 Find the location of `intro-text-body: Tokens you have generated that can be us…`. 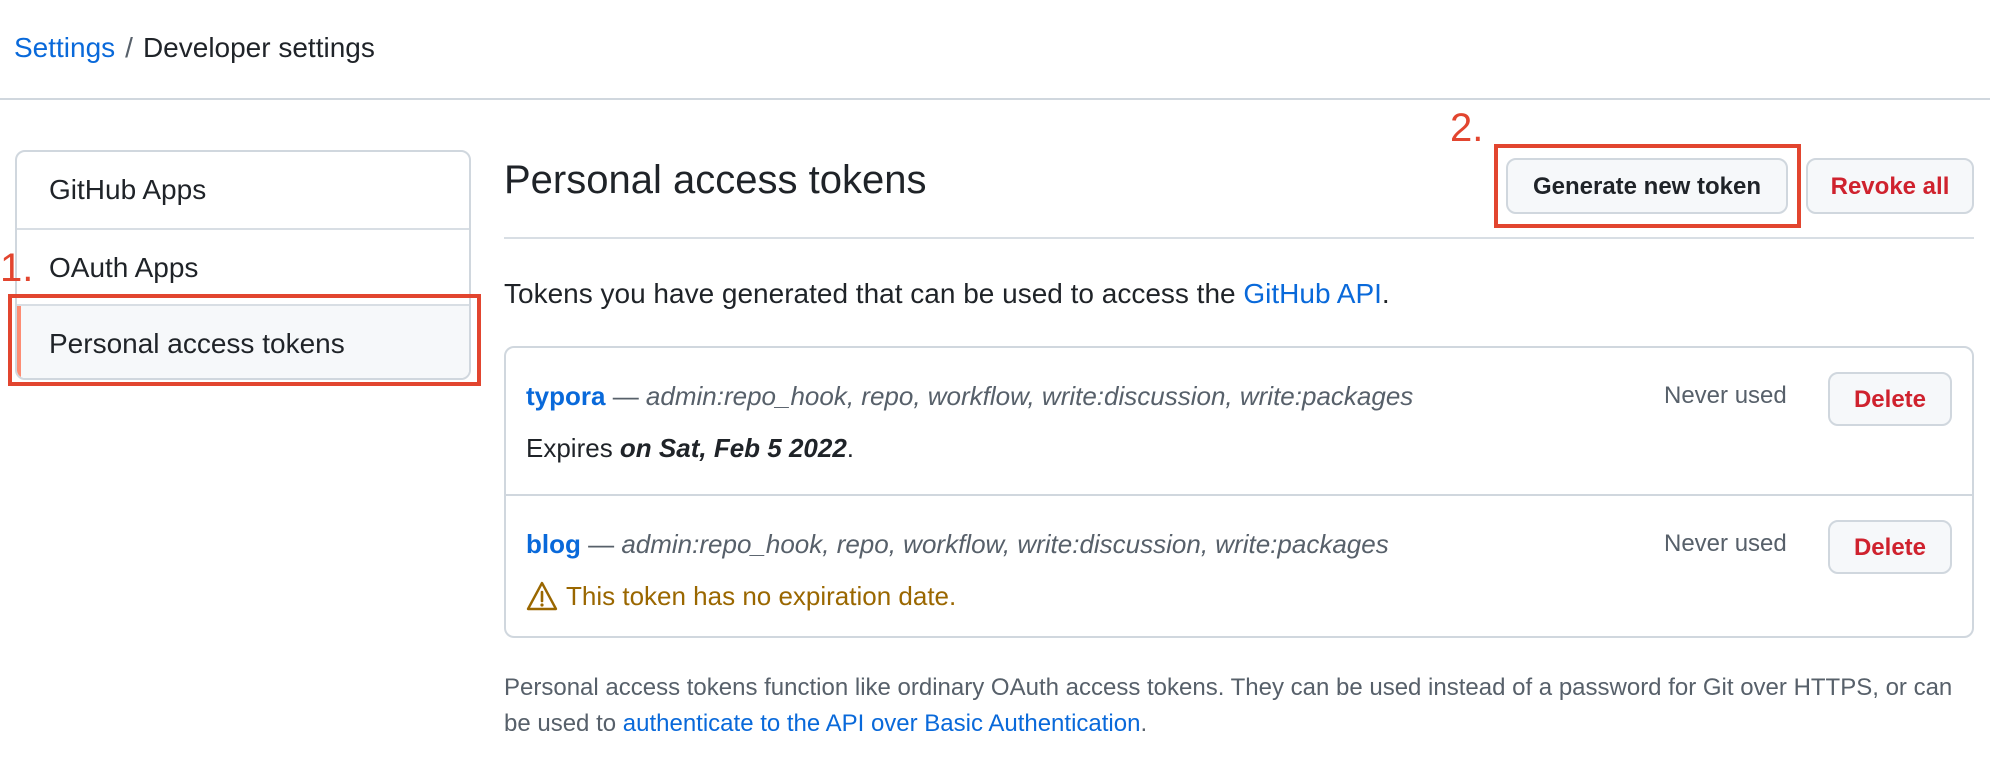

intro-text-body: Tokens you have generated that can be us… is located at coordinates (874, 293).